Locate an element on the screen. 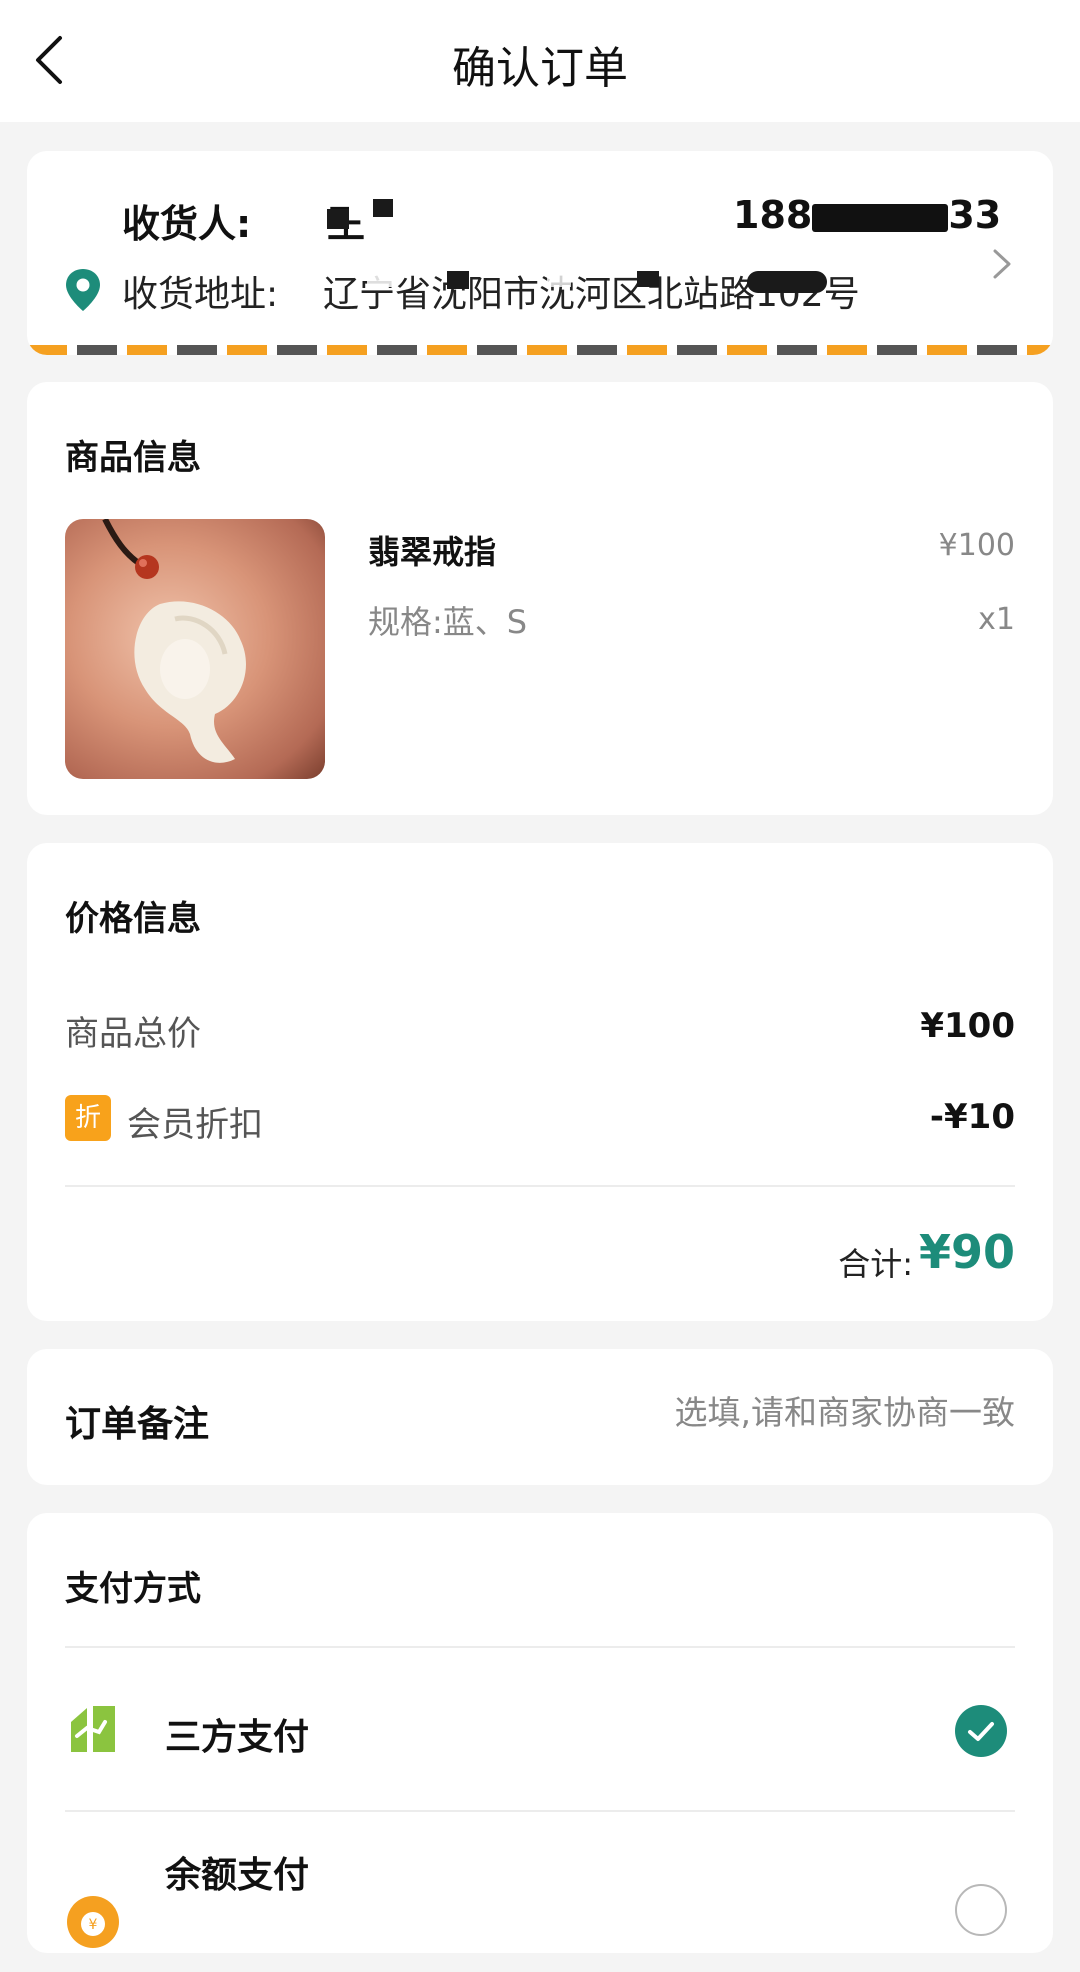 The width and height of the screenshot is (1080, 1972). order-note-title: 订单备注 is located at coordinates (137, 1424).